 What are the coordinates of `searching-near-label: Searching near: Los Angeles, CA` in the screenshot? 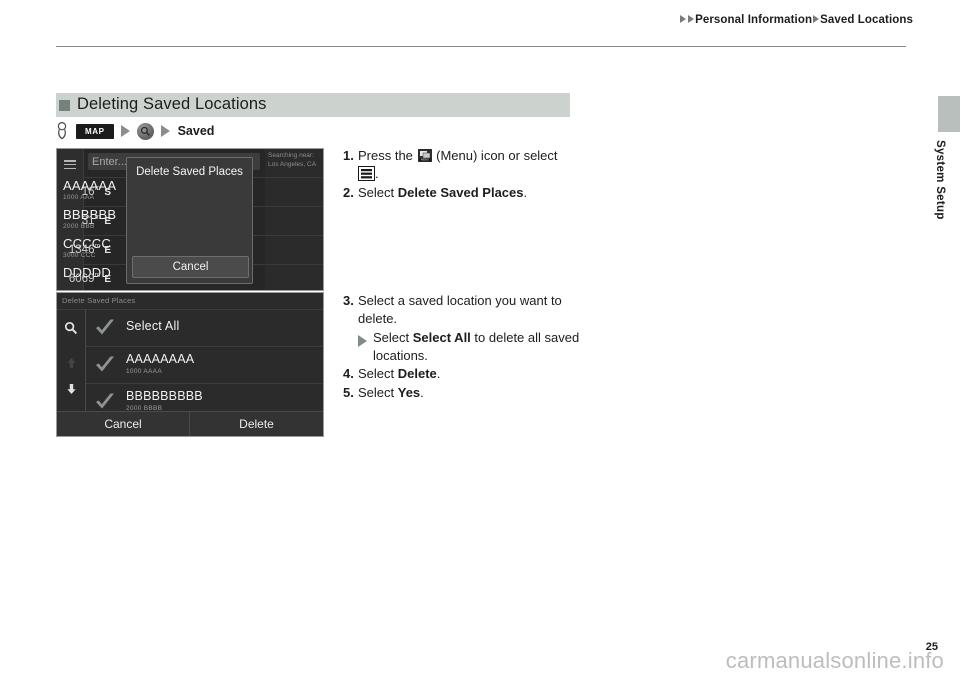 It's located at (295, 160).